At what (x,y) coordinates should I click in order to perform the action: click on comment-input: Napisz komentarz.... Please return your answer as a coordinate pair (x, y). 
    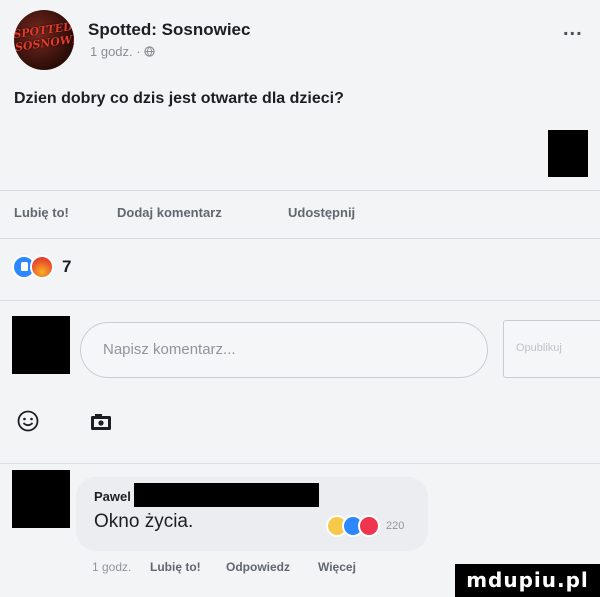
    Looking at the image, I should click on (284, 350).